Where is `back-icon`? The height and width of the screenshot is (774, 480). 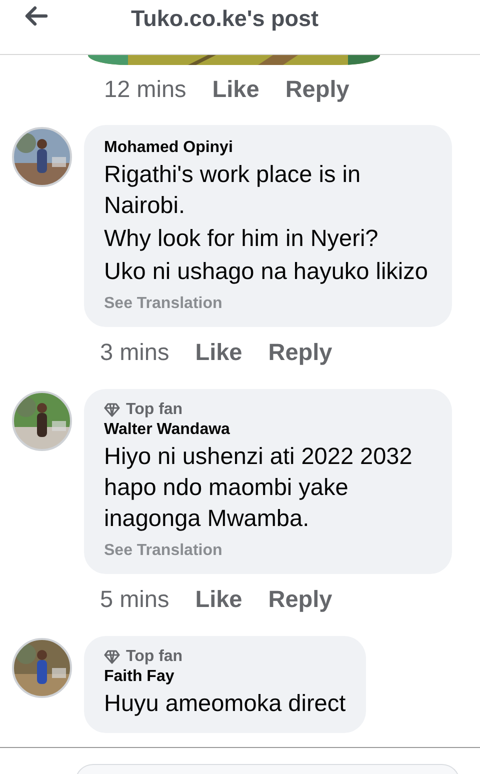 back-icon is located at coordinates (36, 16).